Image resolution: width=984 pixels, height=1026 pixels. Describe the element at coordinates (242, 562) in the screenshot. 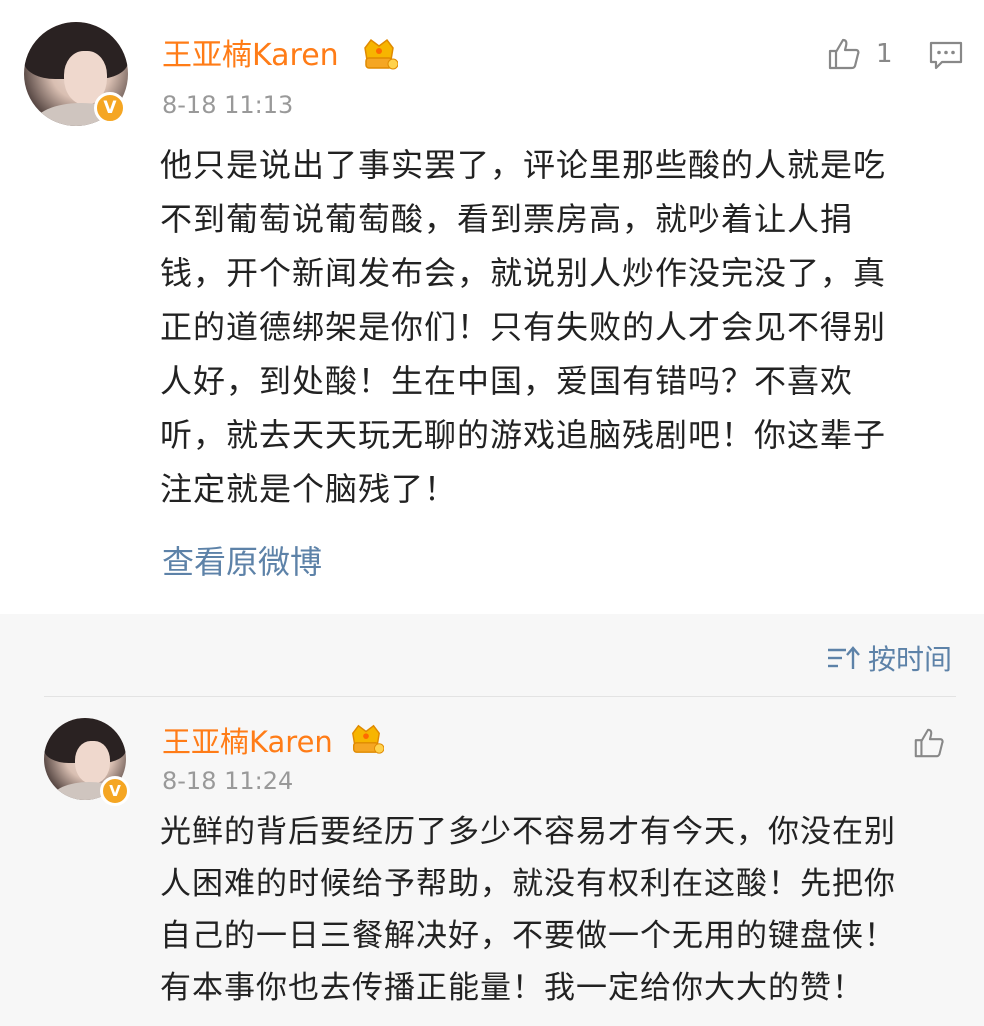

I see `view-original-link: 查看原微博` at that location.